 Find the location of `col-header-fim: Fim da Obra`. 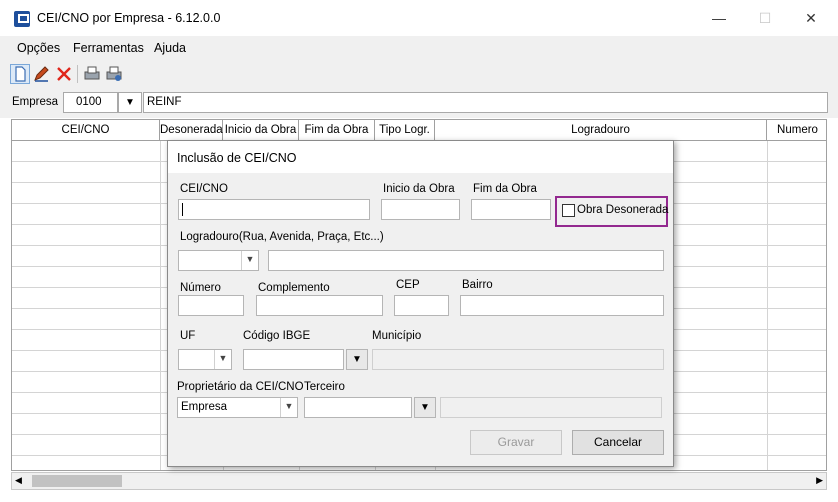

col-header-fim: Fim da Obra is located at coordinates (337, 130).